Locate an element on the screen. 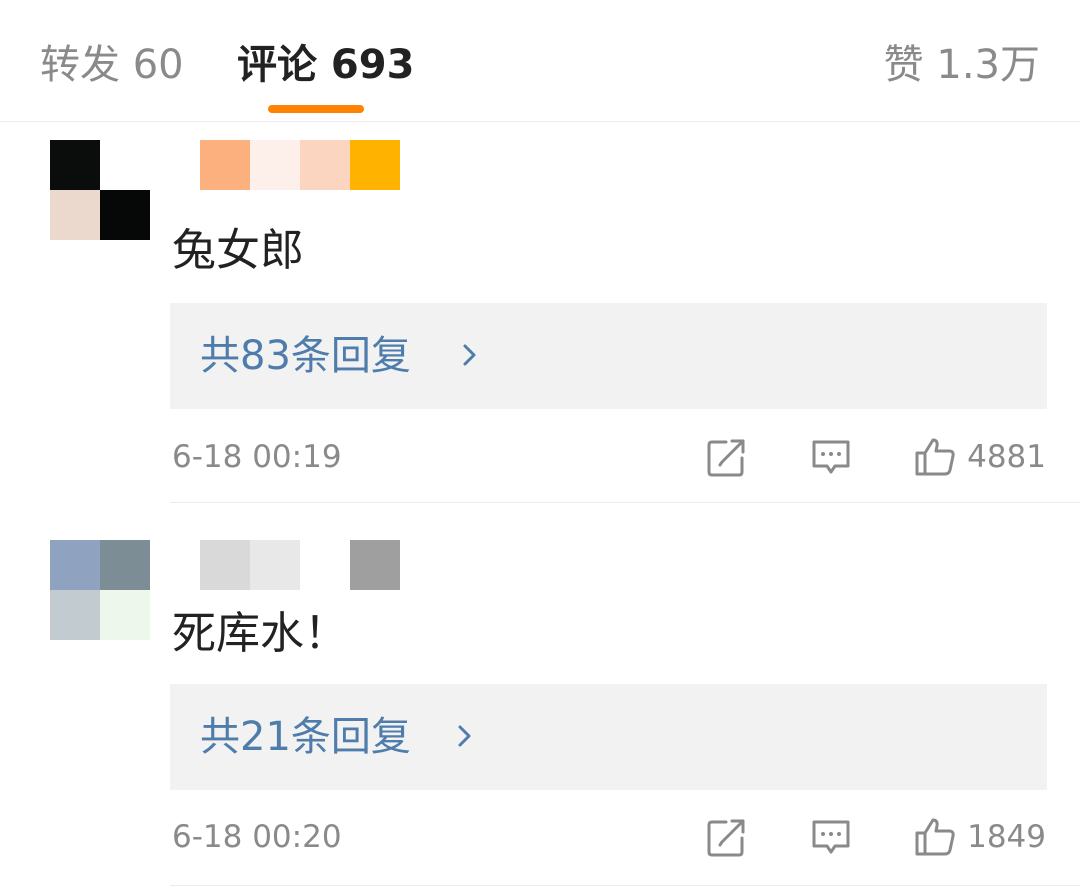  view-replies-button: 共21条回复 is located at coordinates (608, 737).